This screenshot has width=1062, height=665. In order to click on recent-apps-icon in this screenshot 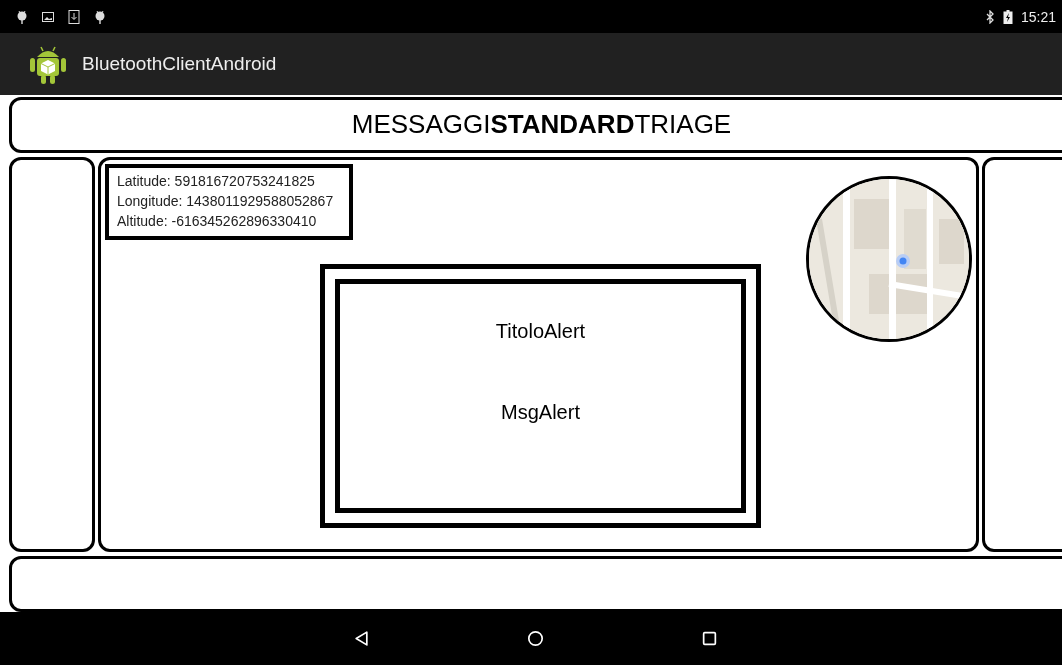, I will do `click(709, 638)`.